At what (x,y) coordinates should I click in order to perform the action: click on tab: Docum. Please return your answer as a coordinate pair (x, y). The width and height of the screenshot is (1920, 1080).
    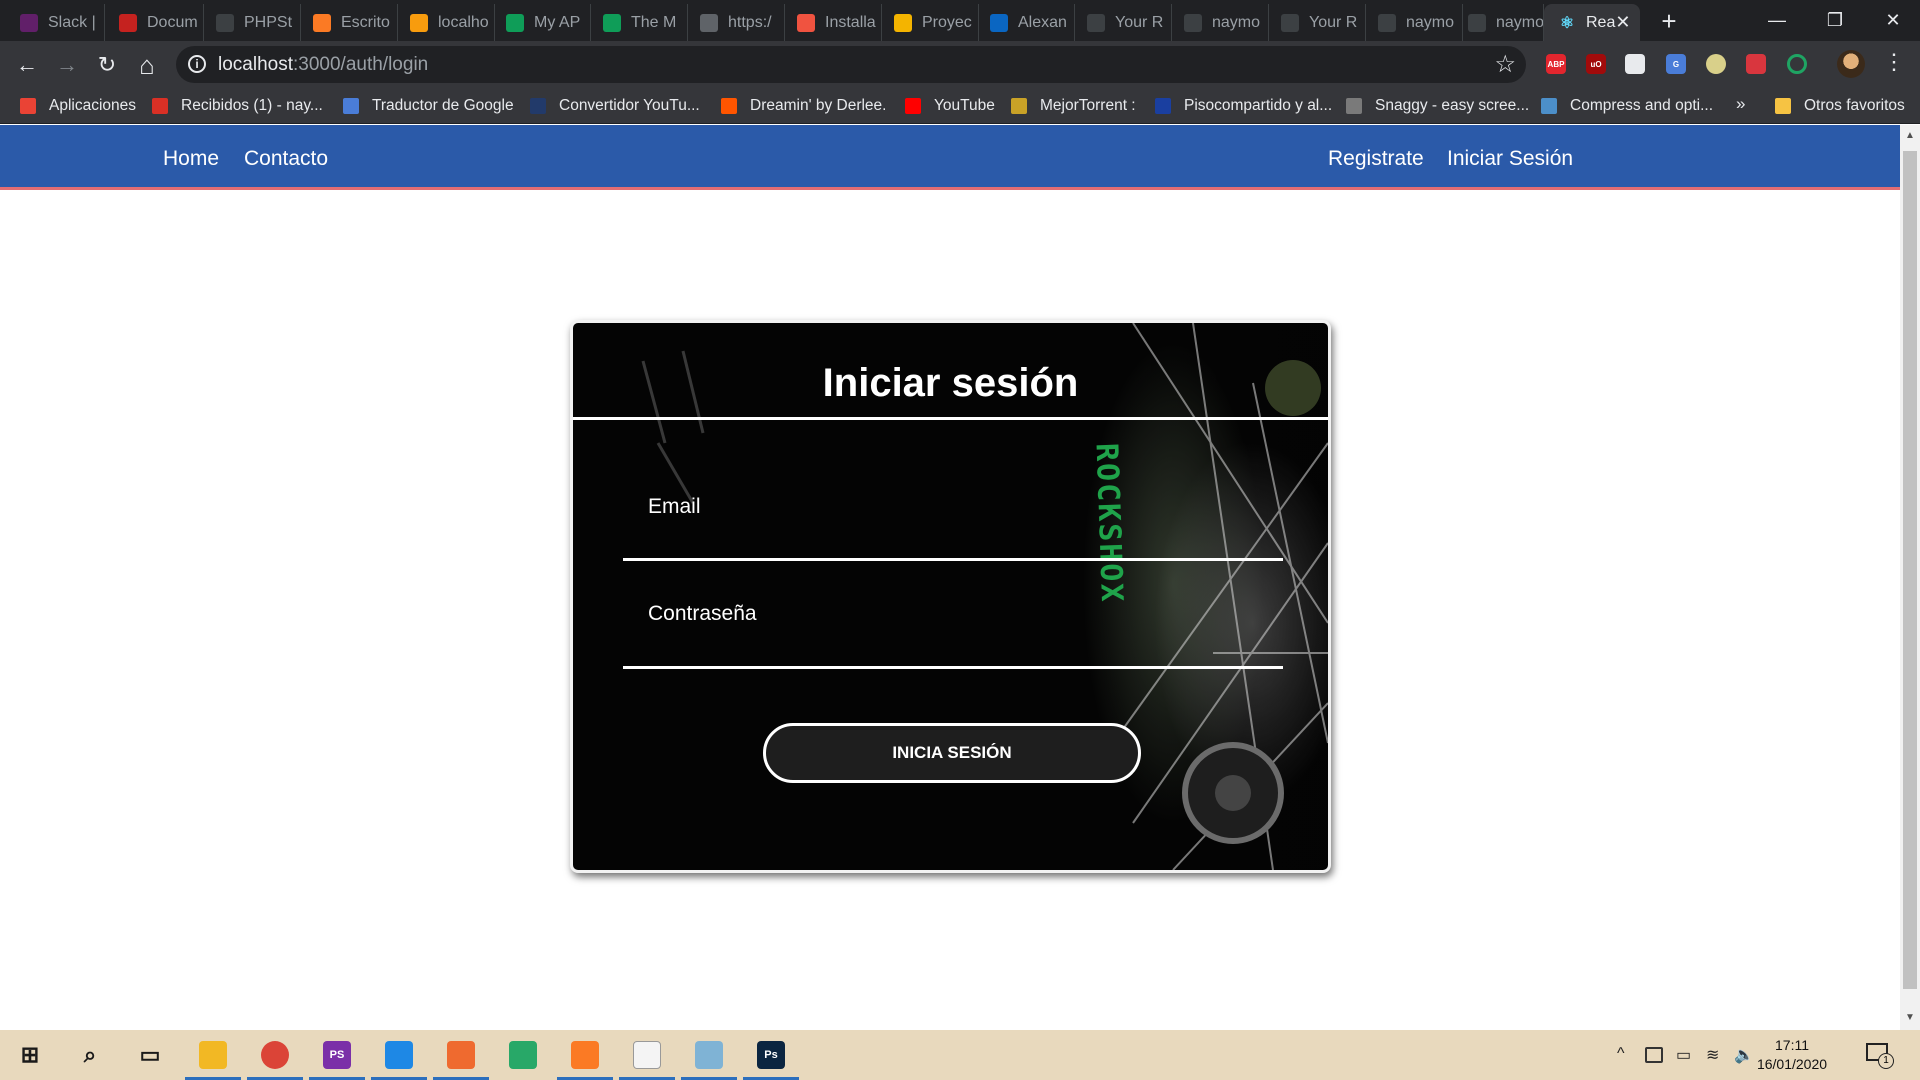
    Looking at the image, I should click on (155, 22).